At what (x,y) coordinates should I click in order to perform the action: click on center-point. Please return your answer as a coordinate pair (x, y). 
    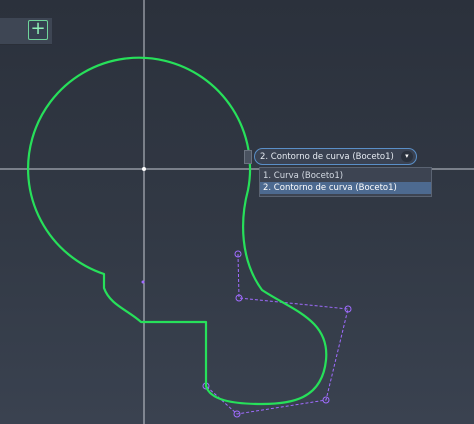
    Looking at the image, I should click on (143, 282).